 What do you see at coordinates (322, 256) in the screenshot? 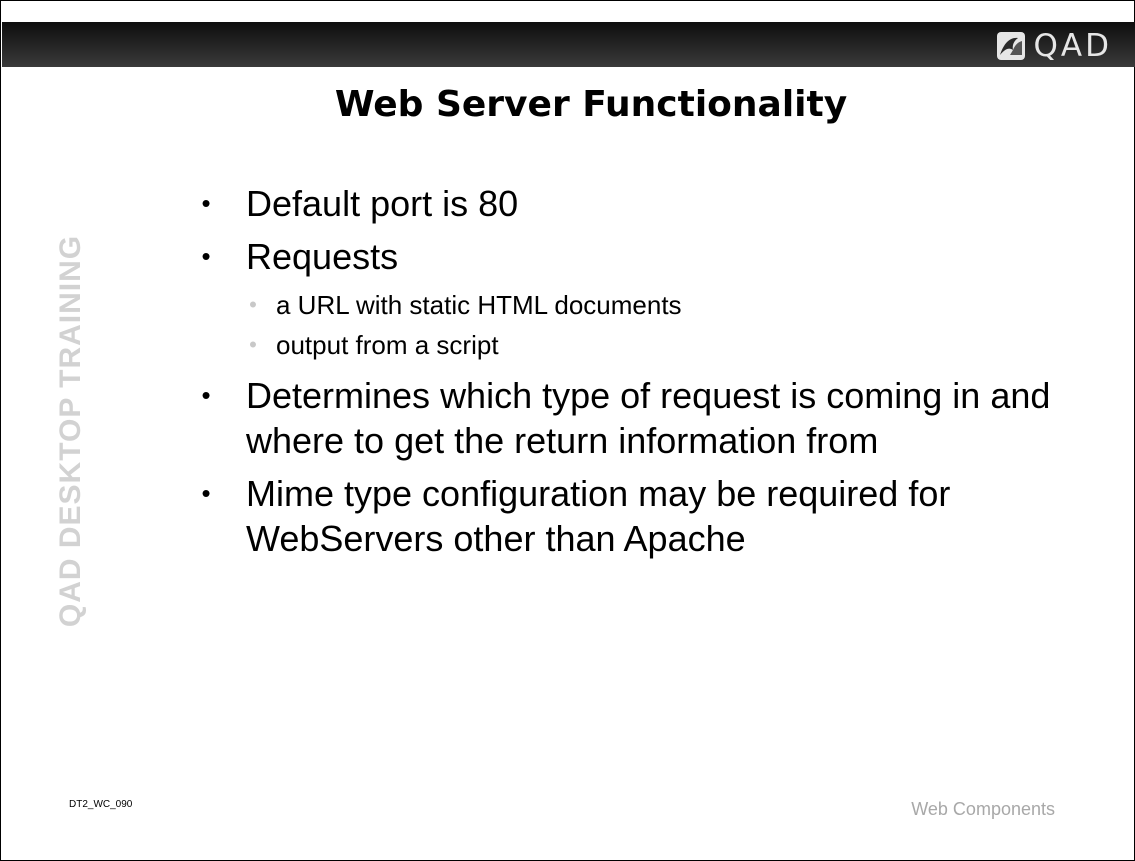
I see `bullet-text: Requests` at bounding box center [322, 256].